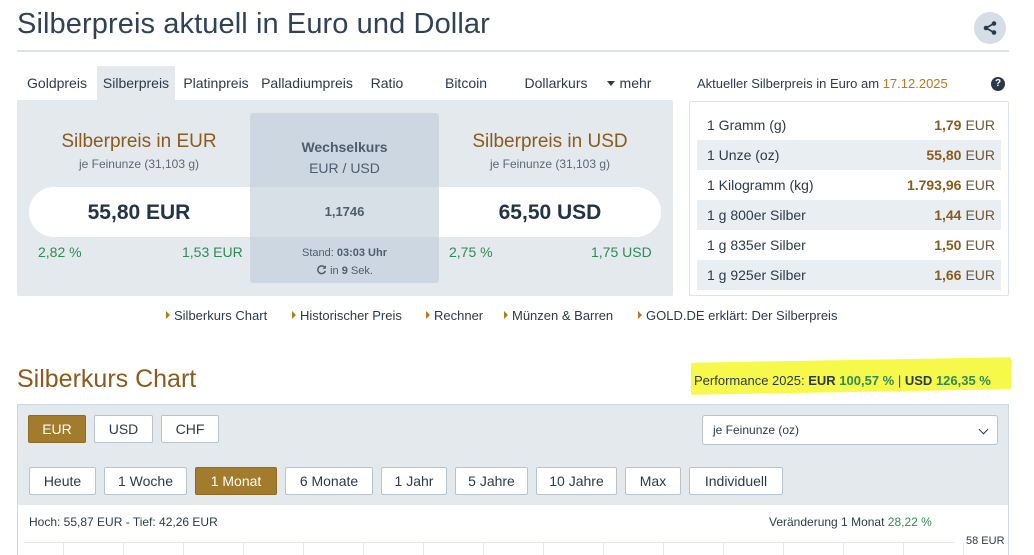 The height and width of the screenshot is (555, 1034). I want to click on usd-change-percent: 2,75 %, so click(471, 252).